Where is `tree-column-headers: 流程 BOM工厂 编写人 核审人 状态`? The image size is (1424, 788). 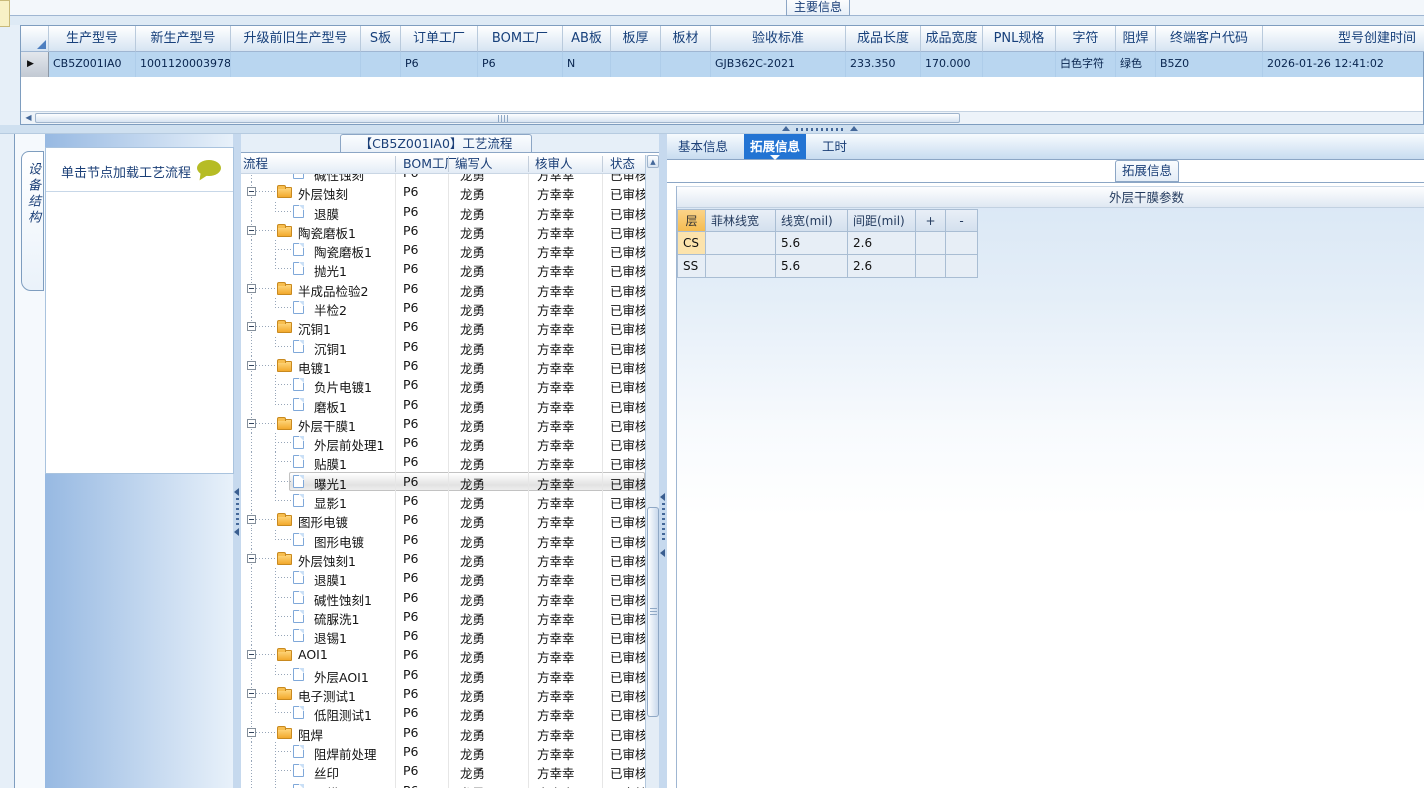
tree-column-headers: 流程 BOM工厂 编写人 核审人 状态 is located at coordinates (443, 164).